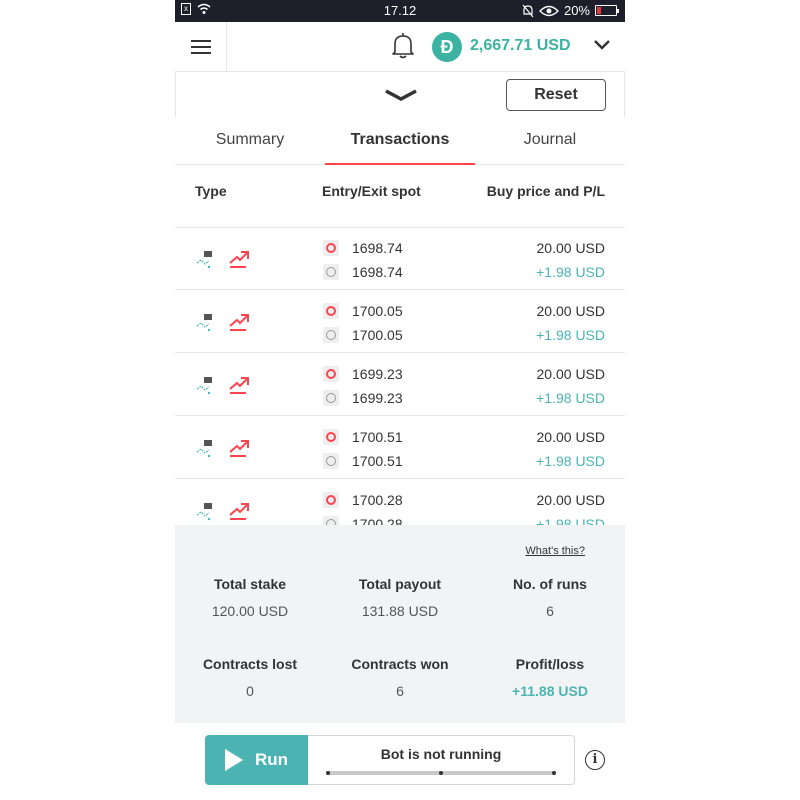 The width and height of the screenshot is (800, 800). What do you see at coordinates (377, 335) in the screenshot?
I see `exit-spot: 1700.05` at bounding box center [377, 335].